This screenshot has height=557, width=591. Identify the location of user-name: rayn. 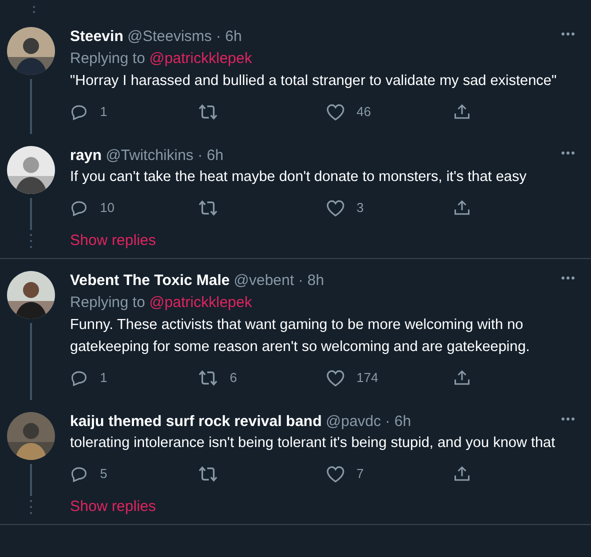
(86, 156).